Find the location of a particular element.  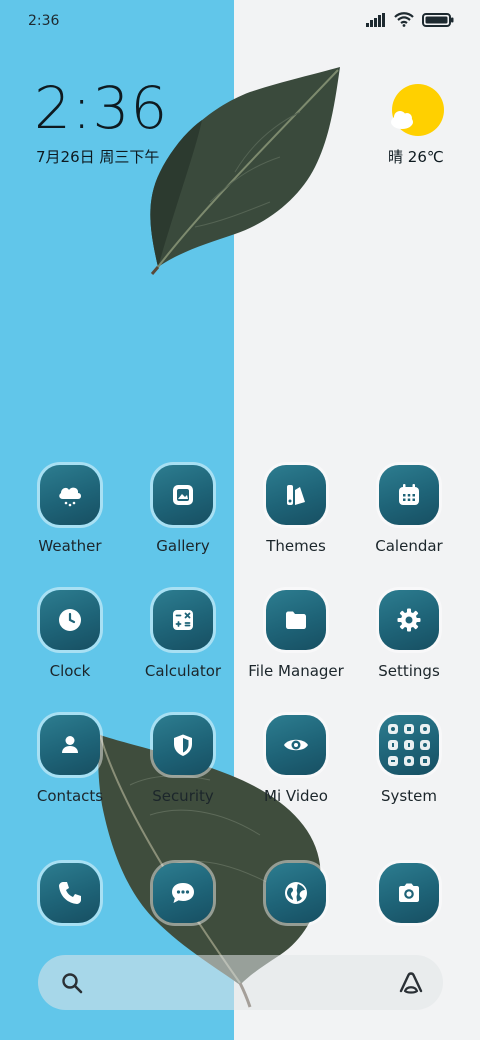

calculator-icon is located at coordinates (183, 620).